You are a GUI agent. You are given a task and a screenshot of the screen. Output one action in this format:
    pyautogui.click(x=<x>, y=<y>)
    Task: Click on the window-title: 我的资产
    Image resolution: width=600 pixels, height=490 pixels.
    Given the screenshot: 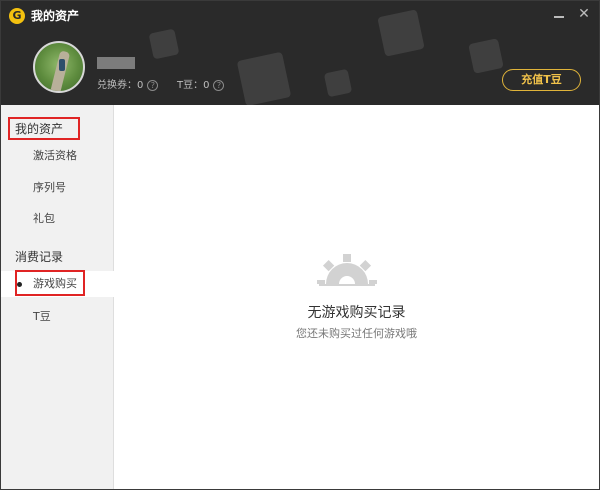 What is the action you would take?
    pyautogui.click(x=55, y=16)
    